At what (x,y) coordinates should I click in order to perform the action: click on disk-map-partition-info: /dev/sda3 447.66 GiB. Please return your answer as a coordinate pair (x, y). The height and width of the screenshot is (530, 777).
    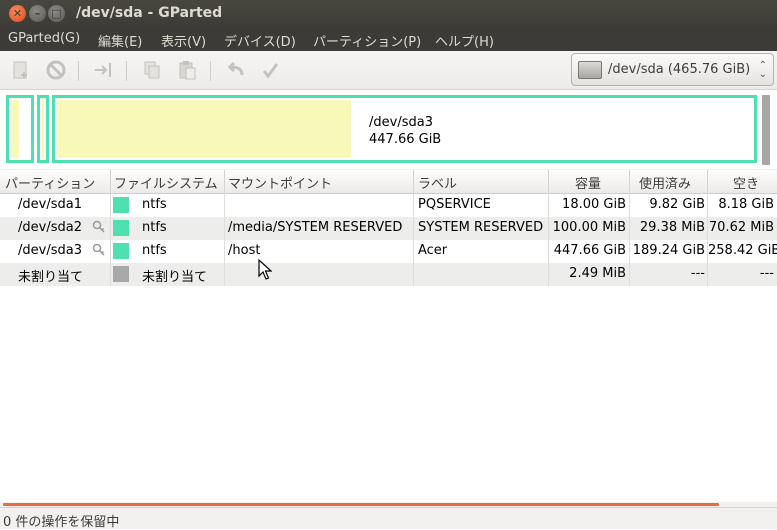
    Looking at the image, I should click on (405, 131).